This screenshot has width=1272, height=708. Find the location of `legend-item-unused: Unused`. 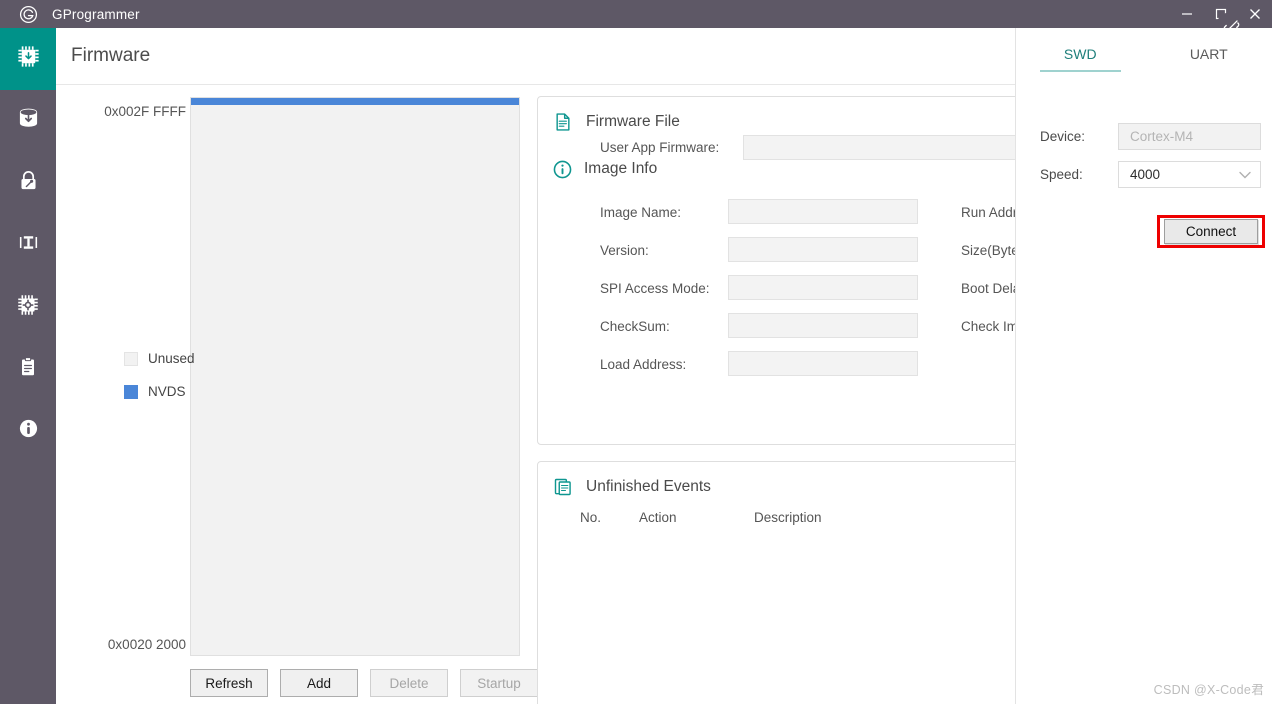

legend-item-unused: Unused is located at coordinates (159, 358).